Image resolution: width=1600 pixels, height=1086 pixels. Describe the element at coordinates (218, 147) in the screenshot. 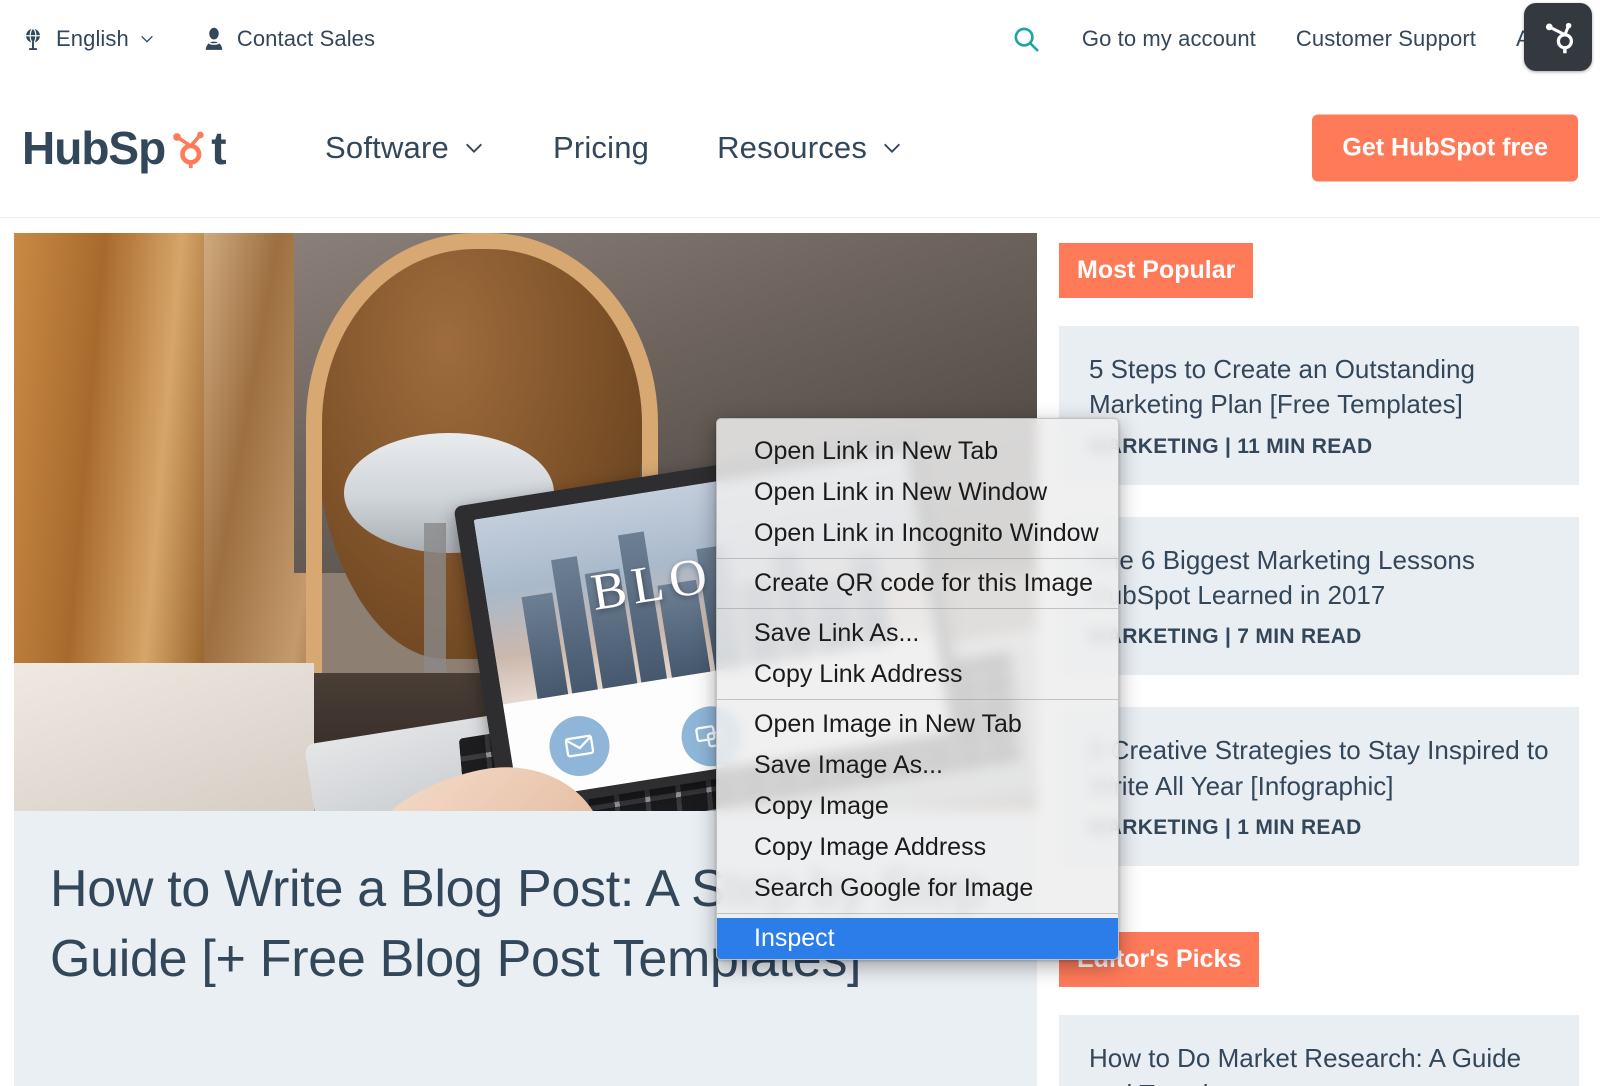

I see `logo-text-after: t` at that location.